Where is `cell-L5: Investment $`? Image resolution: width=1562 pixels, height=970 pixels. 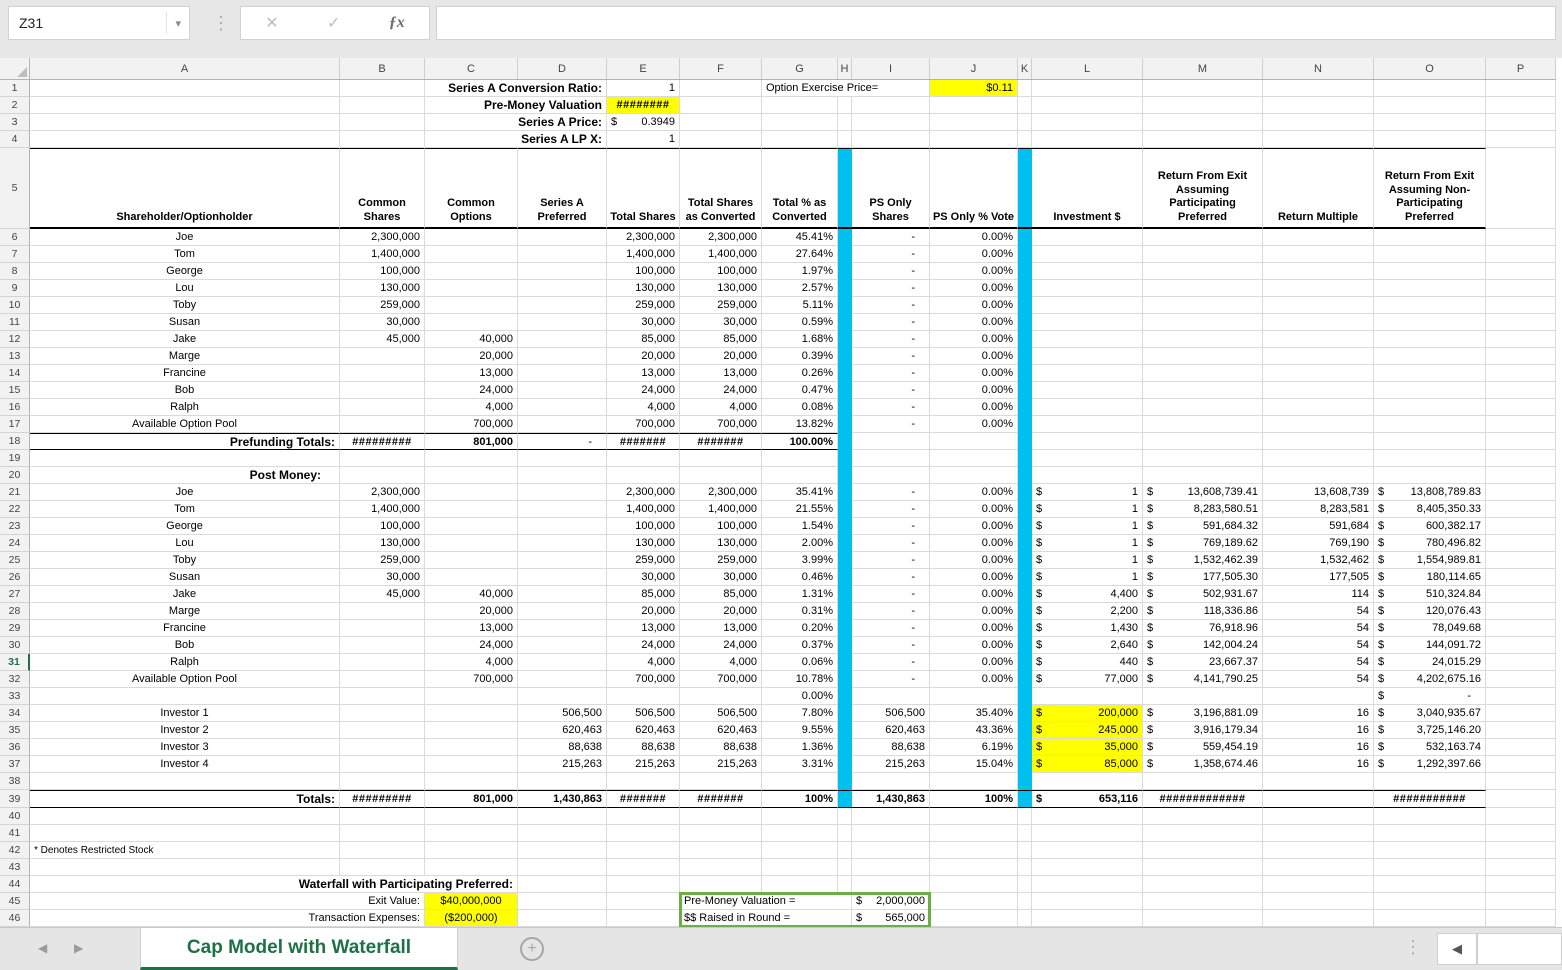 cell-L5: Investment $ is located at coordinates (1087, 188).